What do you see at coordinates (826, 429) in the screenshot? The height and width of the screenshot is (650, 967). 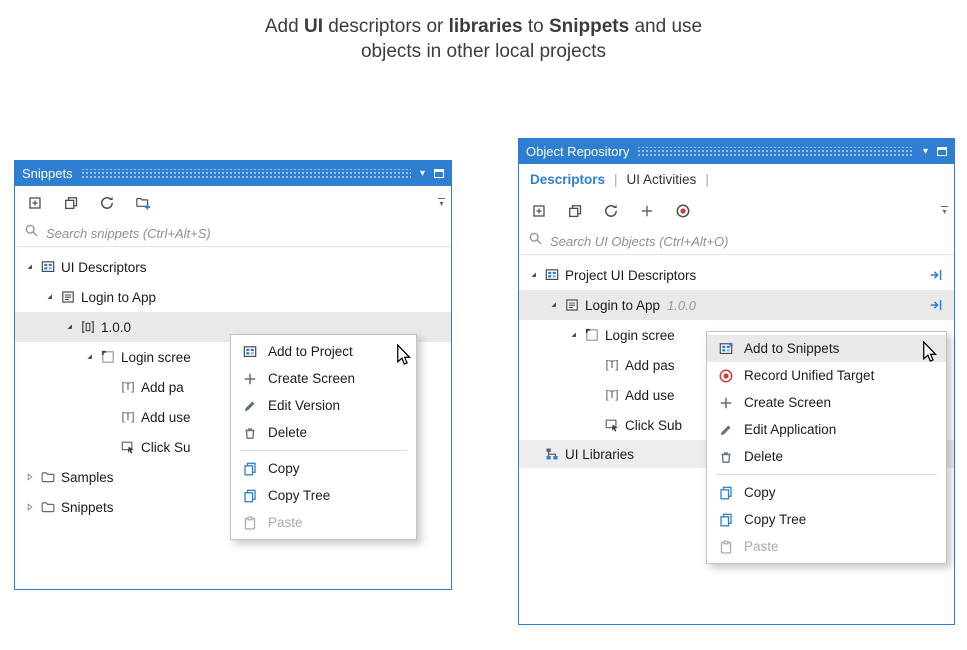 I see `menu-item-edit-application: Edit Application` at bounding box center [826, 429].